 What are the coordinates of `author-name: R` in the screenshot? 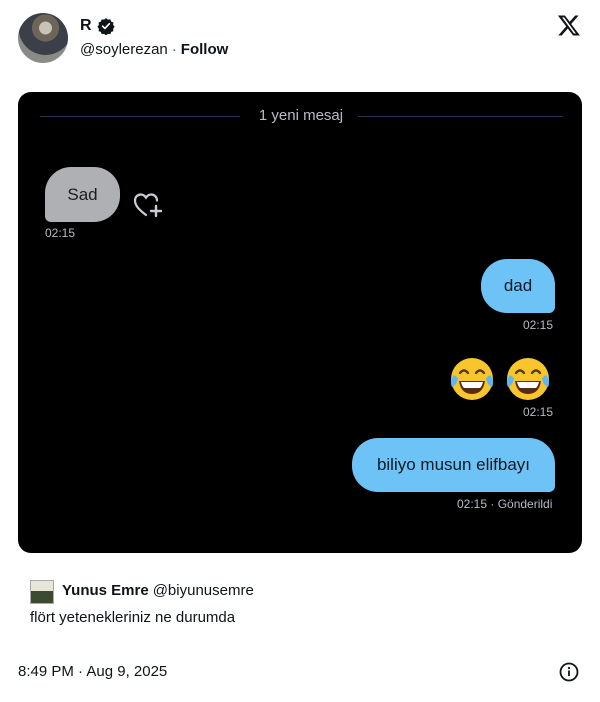 It's located at (86, 26).